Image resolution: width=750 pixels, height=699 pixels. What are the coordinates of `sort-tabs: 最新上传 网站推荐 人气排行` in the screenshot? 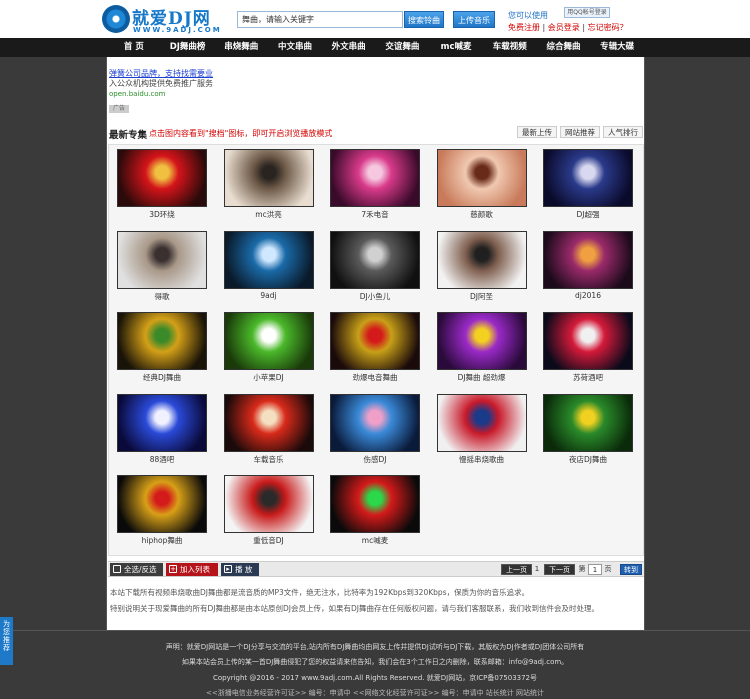 It's located at (580, 132).